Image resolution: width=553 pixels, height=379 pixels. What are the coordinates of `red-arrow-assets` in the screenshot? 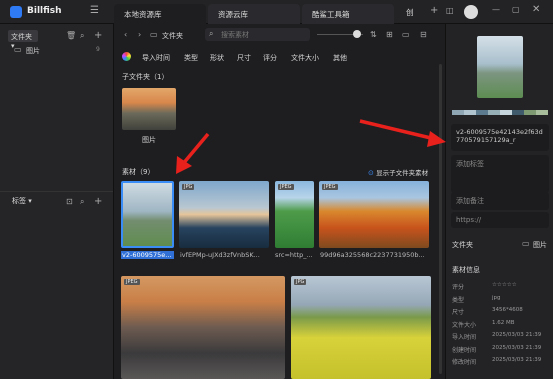 It's located at (193, 153).